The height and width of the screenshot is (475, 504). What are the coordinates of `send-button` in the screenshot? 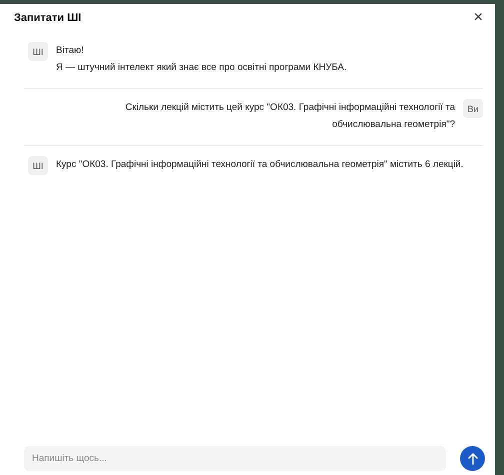 It's located at (472, 458).